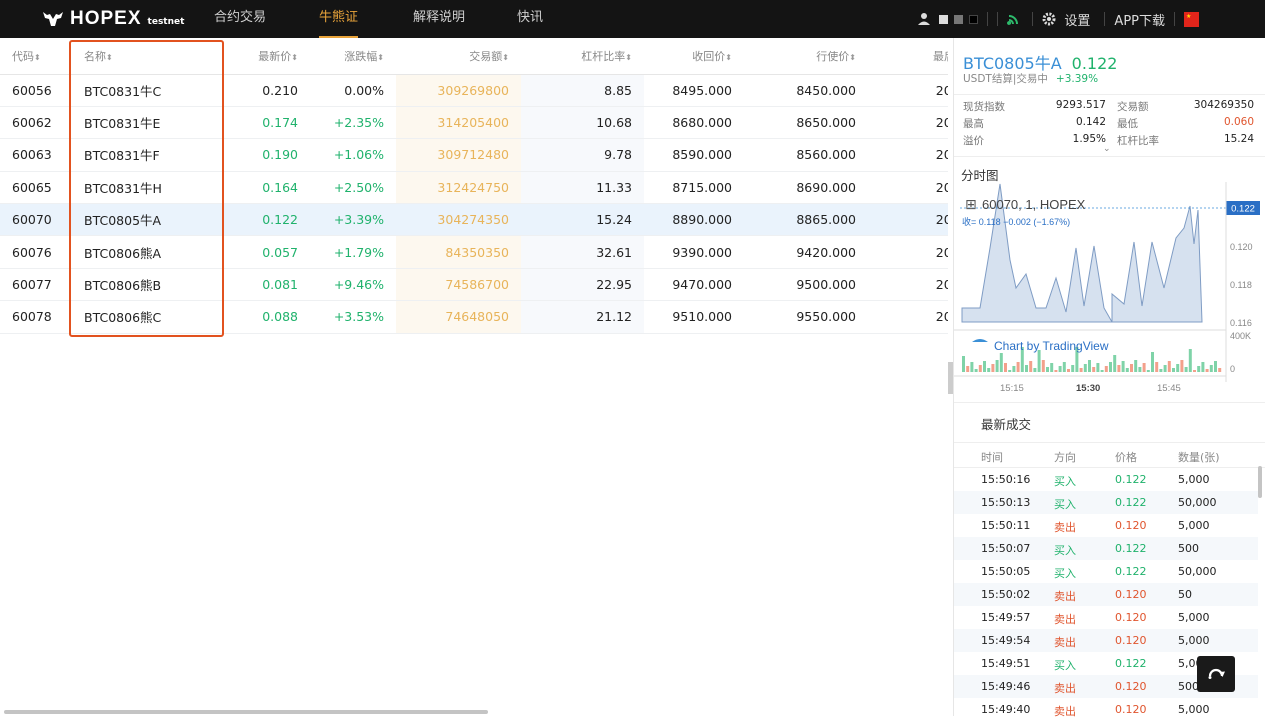 The height and width of the screenshot is (721, 1265). What do you see at coordinates (146, 252) in the screenshot?
I see `cell-name: BTC0806熊A` at bounding box center [146, 252].